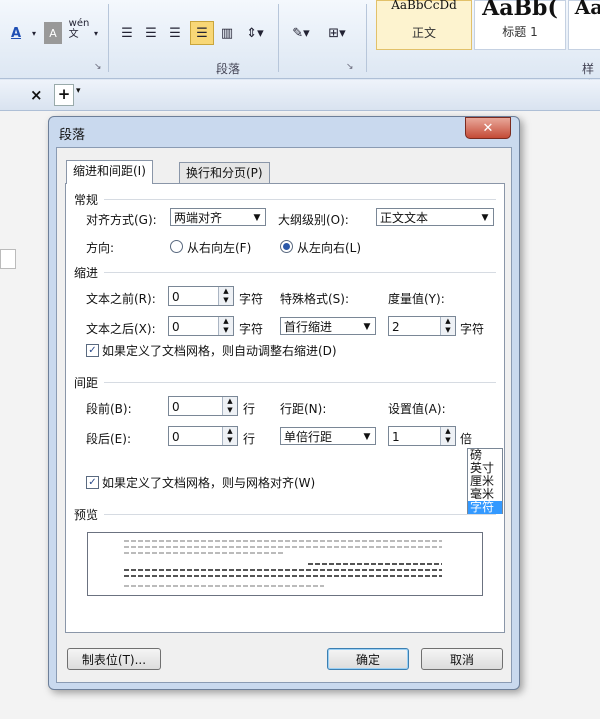 Image resolution: width=600 pixels, height=719 pixels. Describe the element at coordinates (337, 33) in the screenshot. I see `borders-icon: ⊞▾` at that location.